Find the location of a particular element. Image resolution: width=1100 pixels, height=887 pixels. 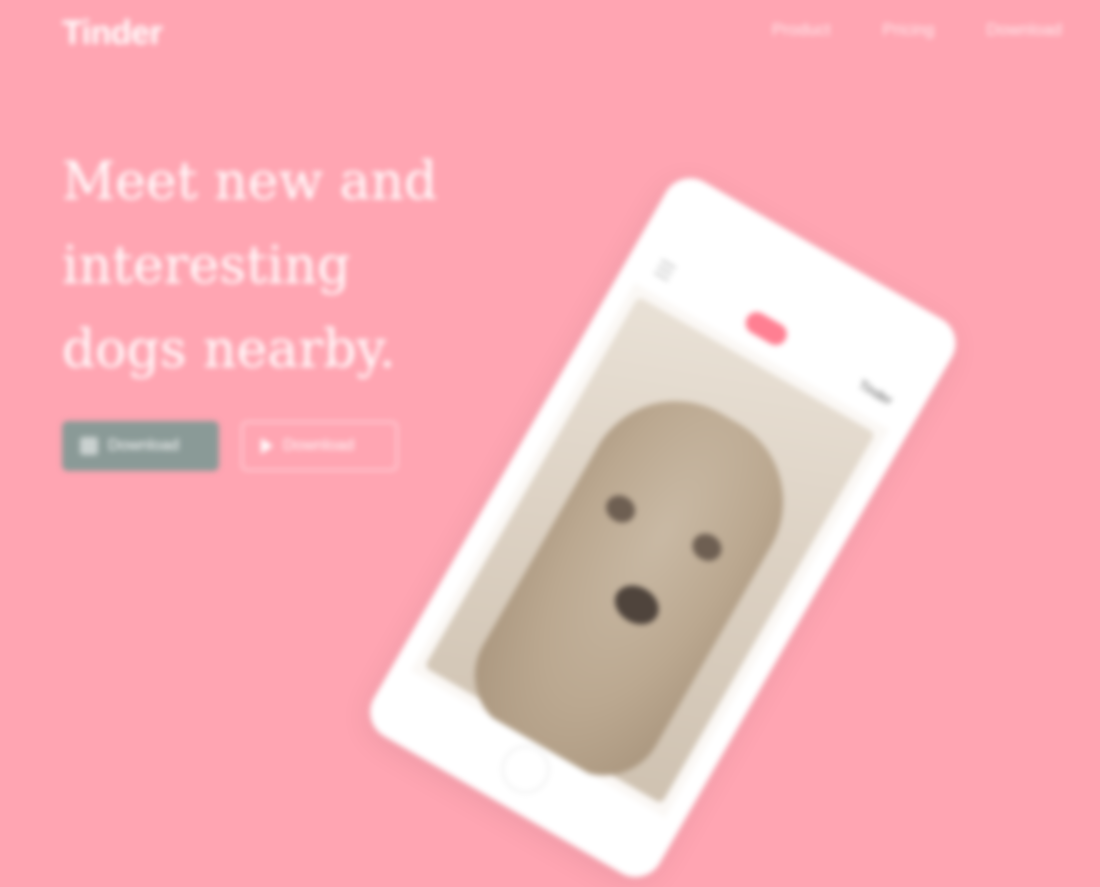

brand-logo: Tinder is located at coordinates (112, 33).